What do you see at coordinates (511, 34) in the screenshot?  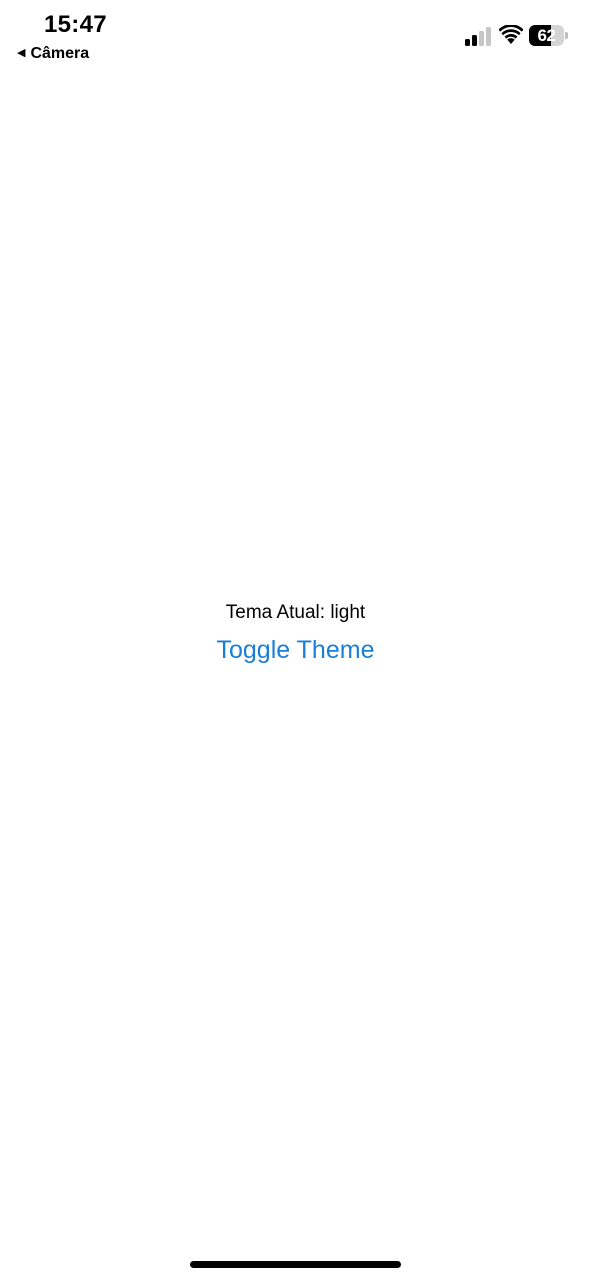 I see `wifi-icon` at bounding box center [511, 34].